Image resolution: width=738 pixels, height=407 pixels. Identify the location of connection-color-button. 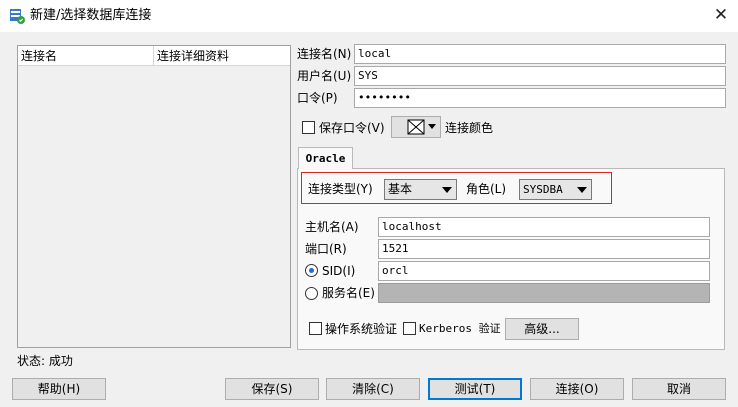
(416, 127).